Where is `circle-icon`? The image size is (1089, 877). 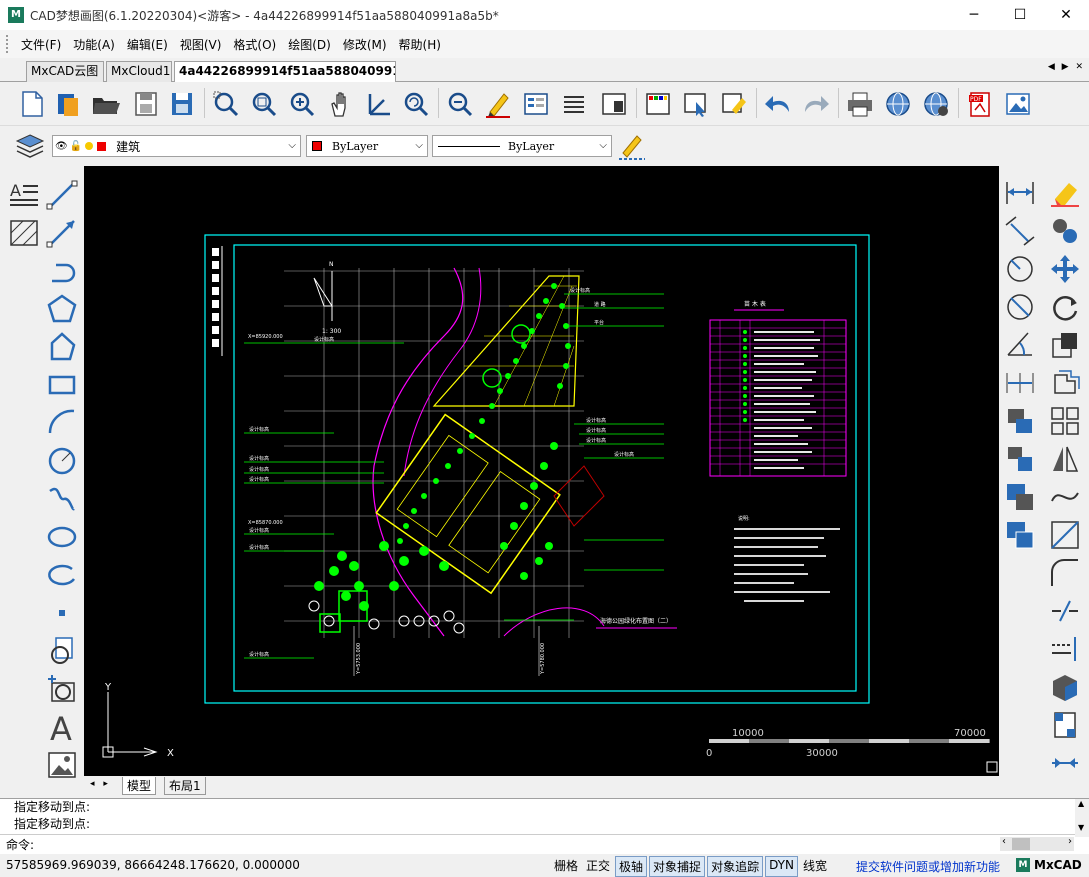 circle-icon is located at coordinates (62, 461).